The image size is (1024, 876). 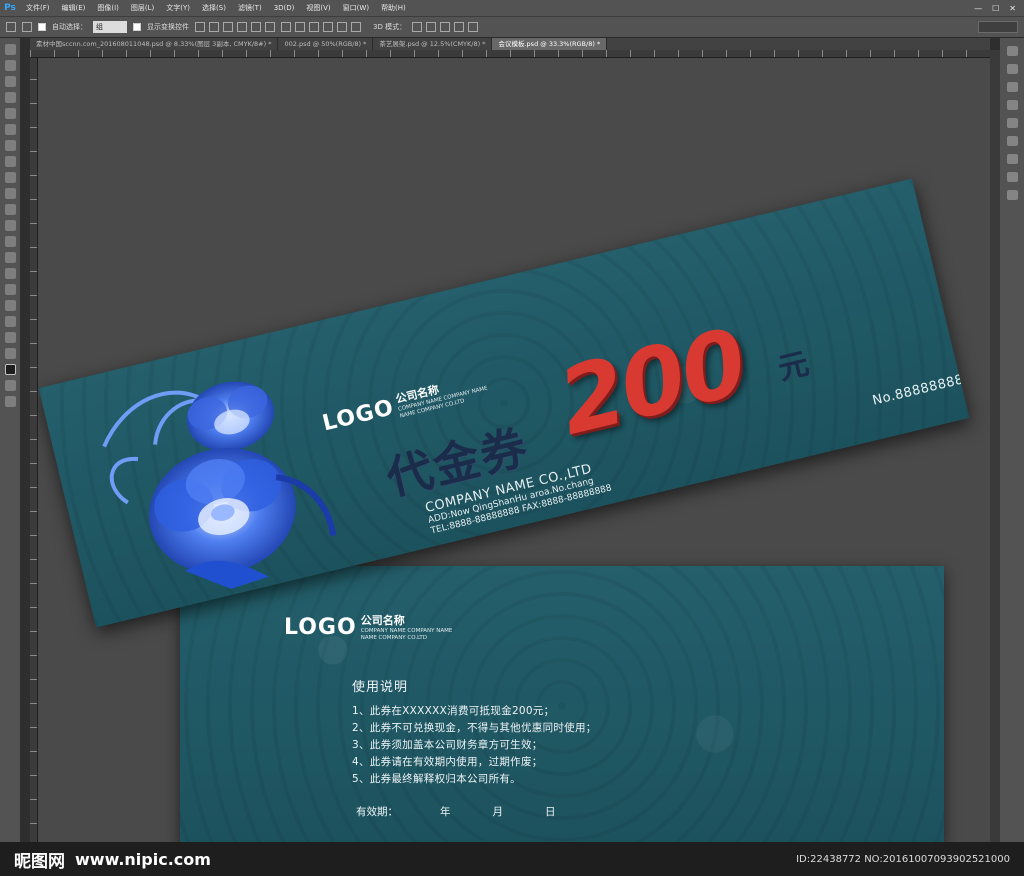 I want to click on hand-tool-icon, so click(x=10, y=337).